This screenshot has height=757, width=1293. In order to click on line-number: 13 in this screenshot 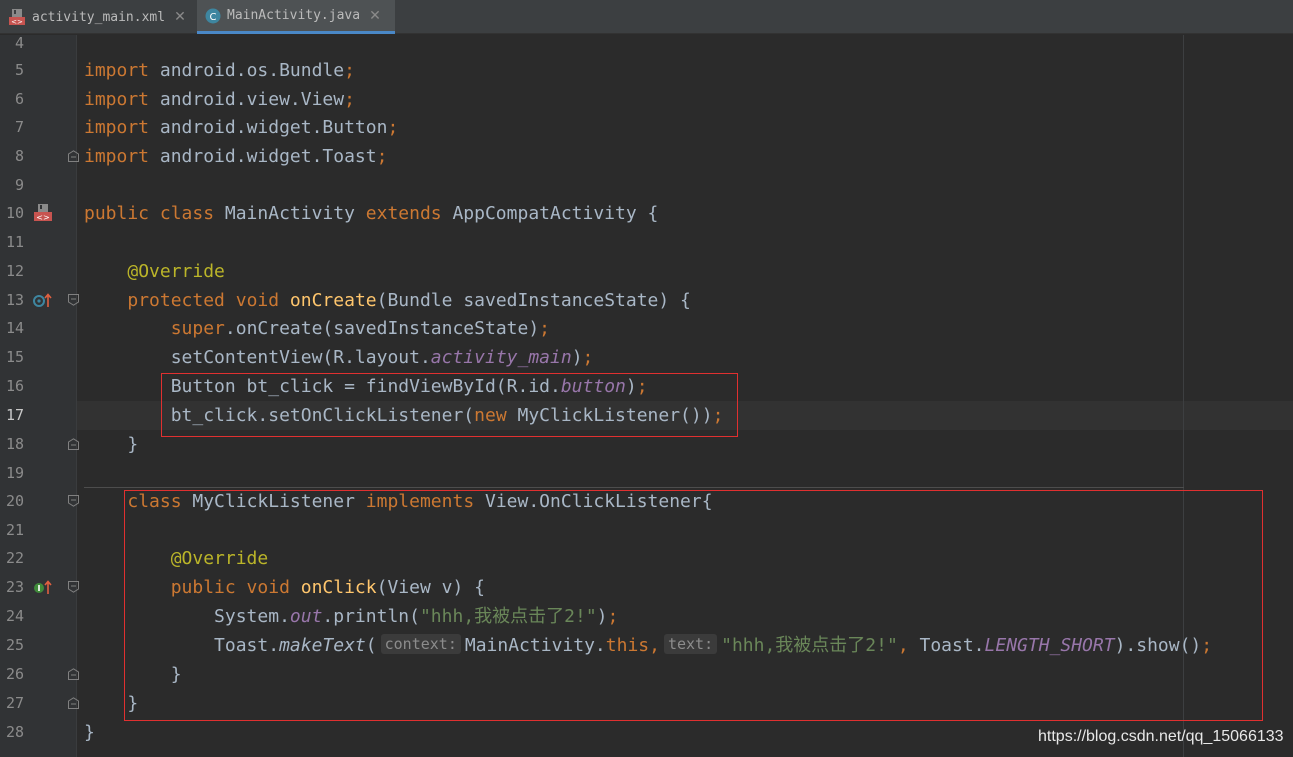, I will do `click(14, 300)`.